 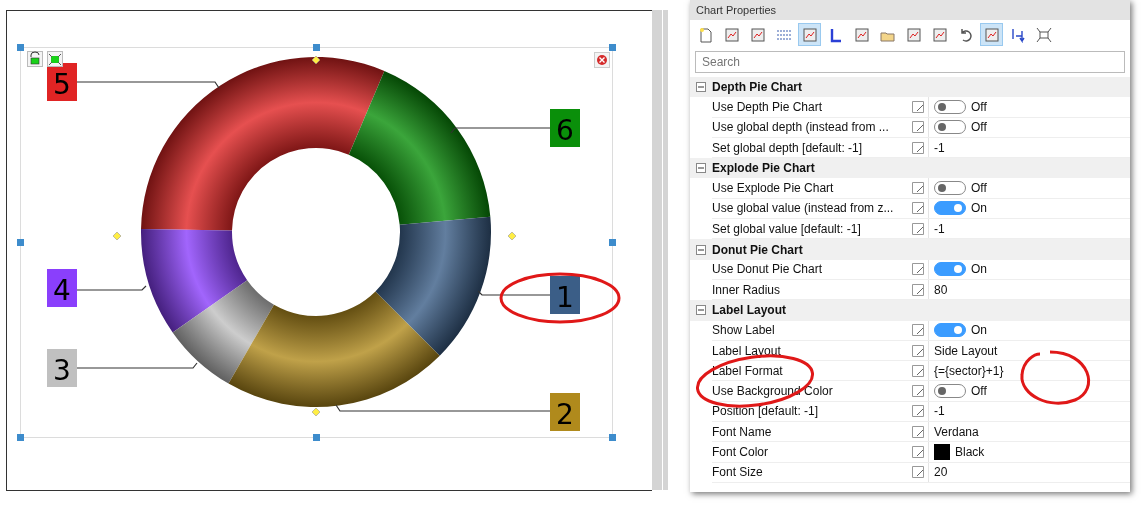 What do you see at coordinates (565, 295) in the screenshot?
I see `sector-label: 1` at bounding box center [565, 295].